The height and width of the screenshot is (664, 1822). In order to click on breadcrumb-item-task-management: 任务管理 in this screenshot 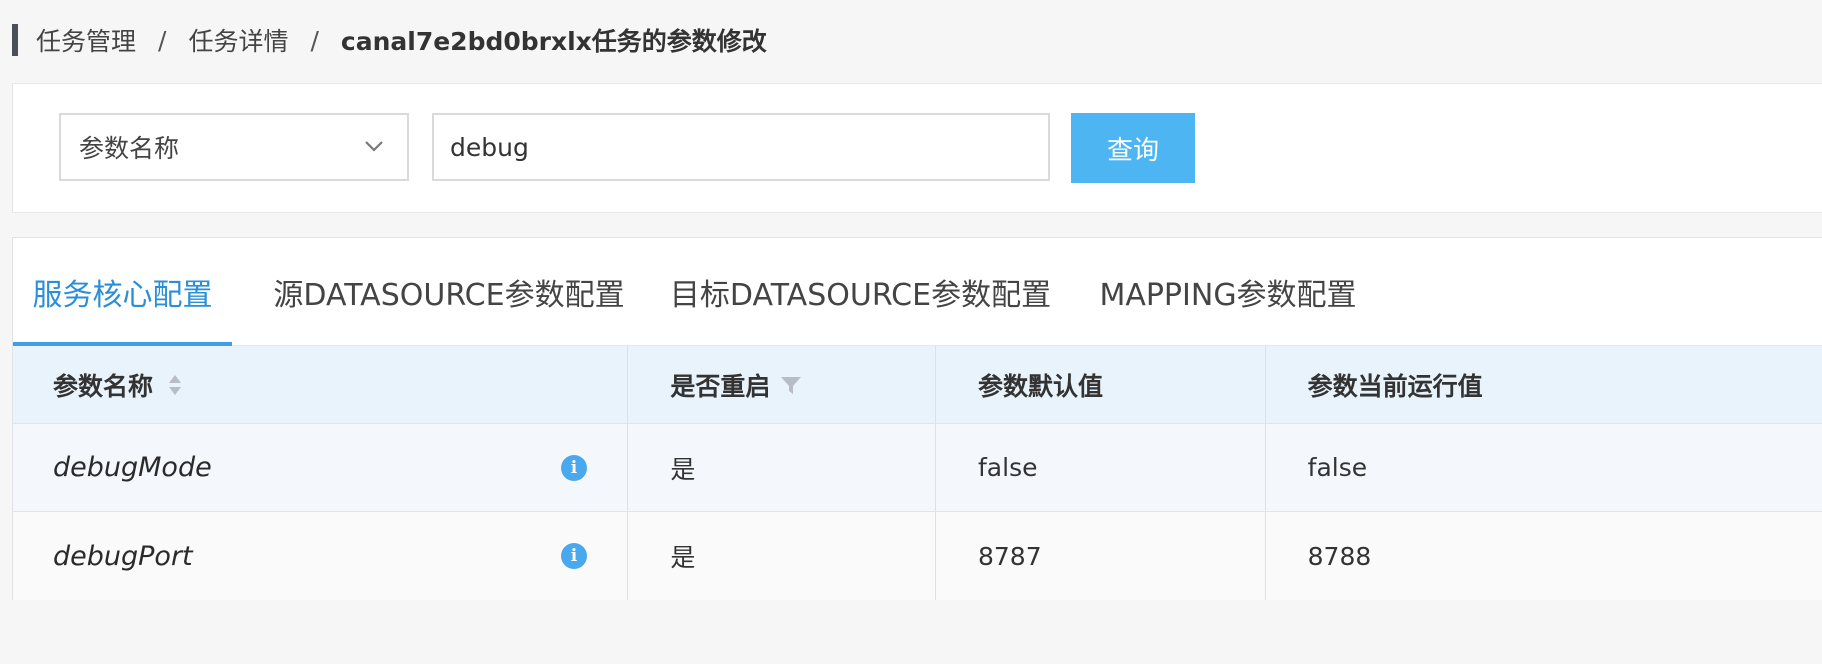, I will do `click(86, 40)`.